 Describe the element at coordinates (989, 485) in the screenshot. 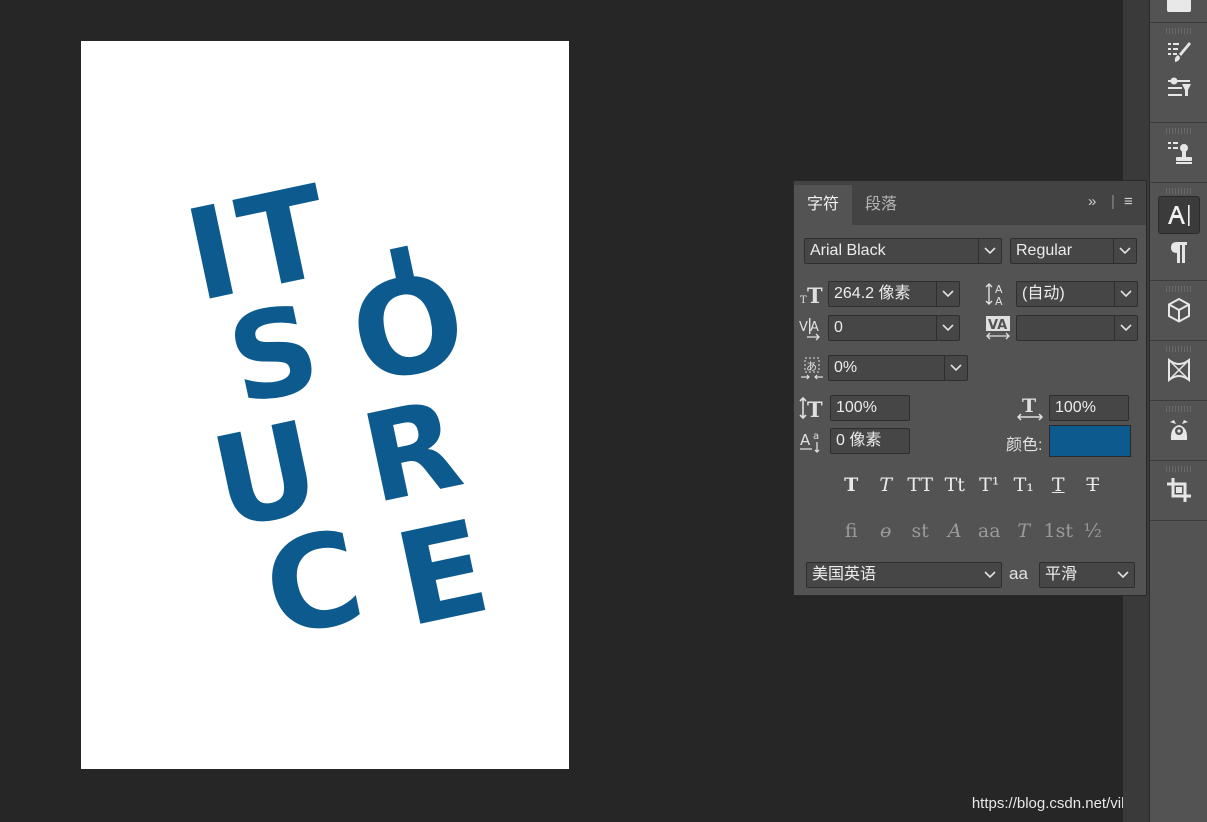

I see `superscript-button: T¹` at that location.